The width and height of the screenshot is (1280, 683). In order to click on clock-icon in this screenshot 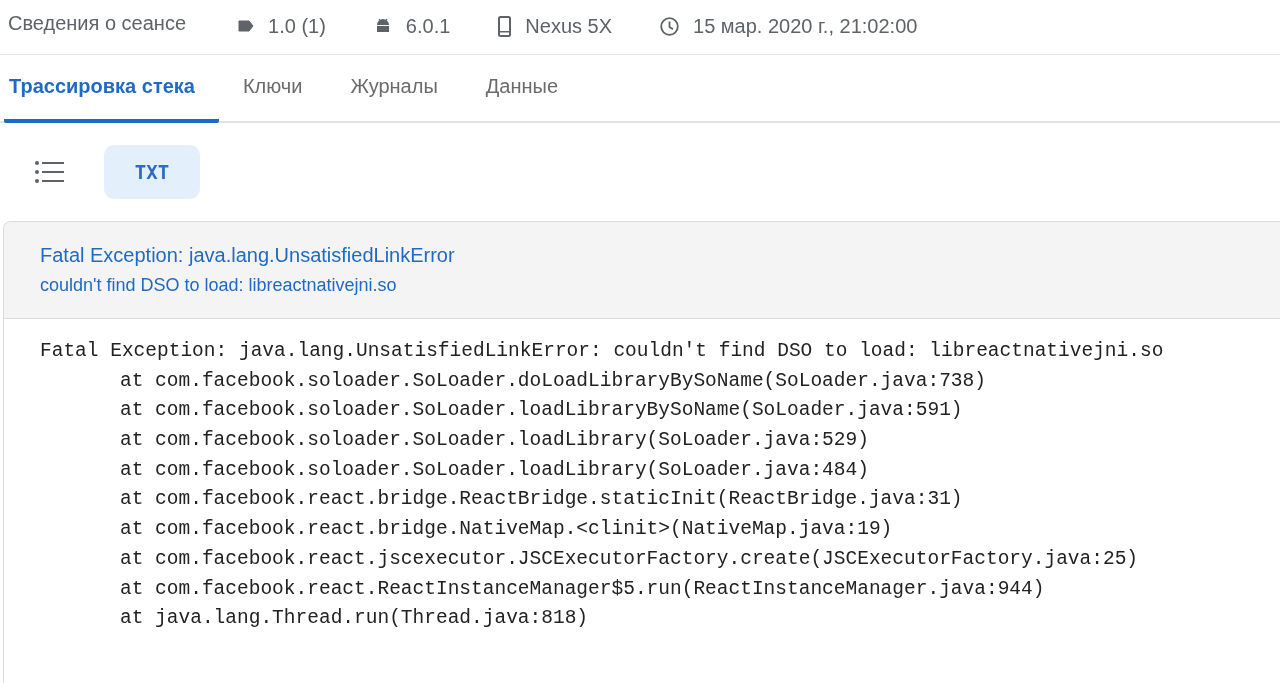, I will do `click(670, 26)`.